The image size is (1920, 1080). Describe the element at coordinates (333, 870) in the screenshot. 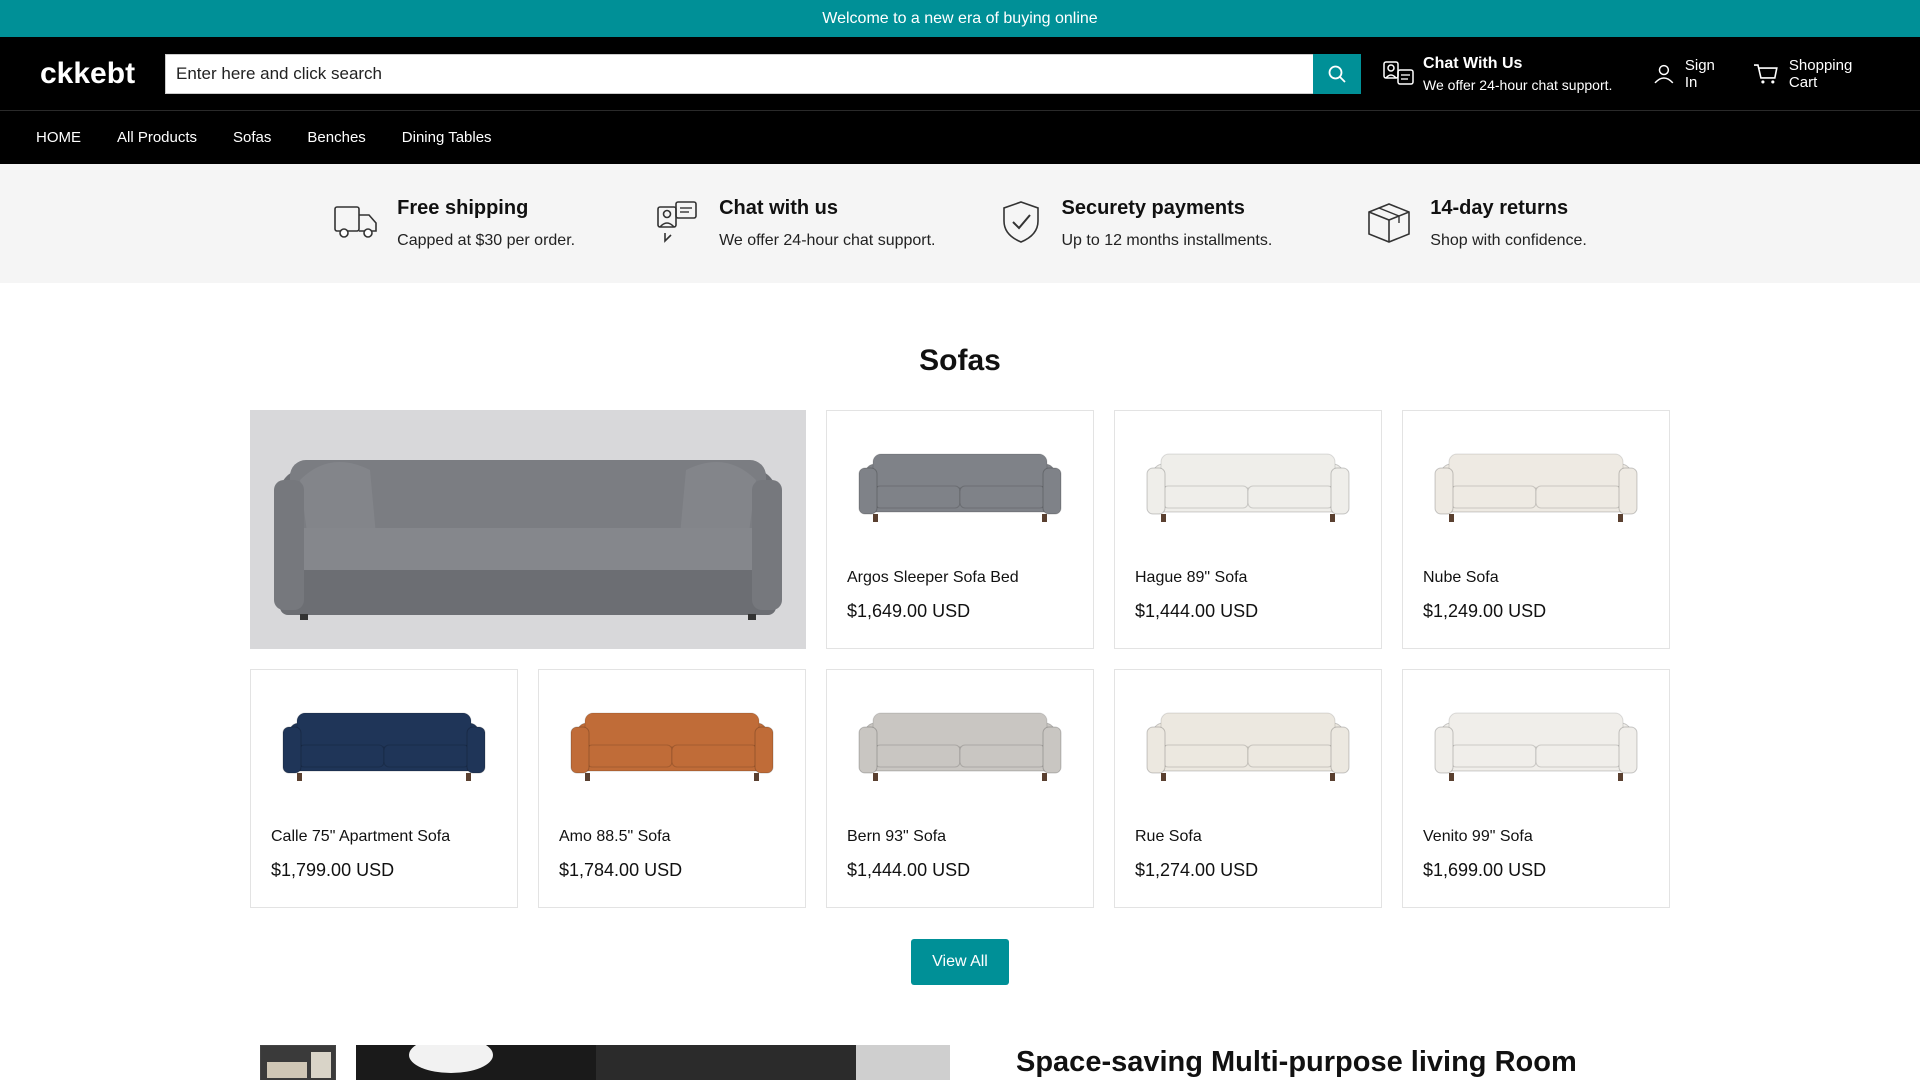

I see `product-price: $1,799.00 USD` at that location.